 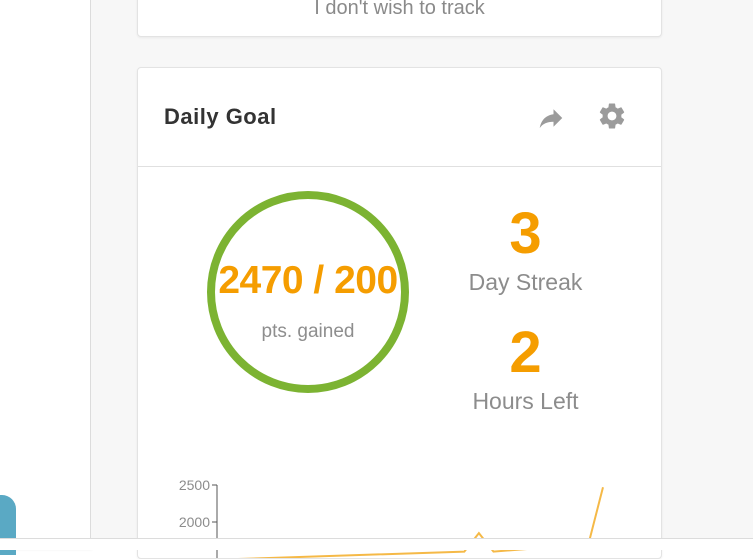 I want to click on daily-goal-header: Daily Goal, so click(x=399, y=117).